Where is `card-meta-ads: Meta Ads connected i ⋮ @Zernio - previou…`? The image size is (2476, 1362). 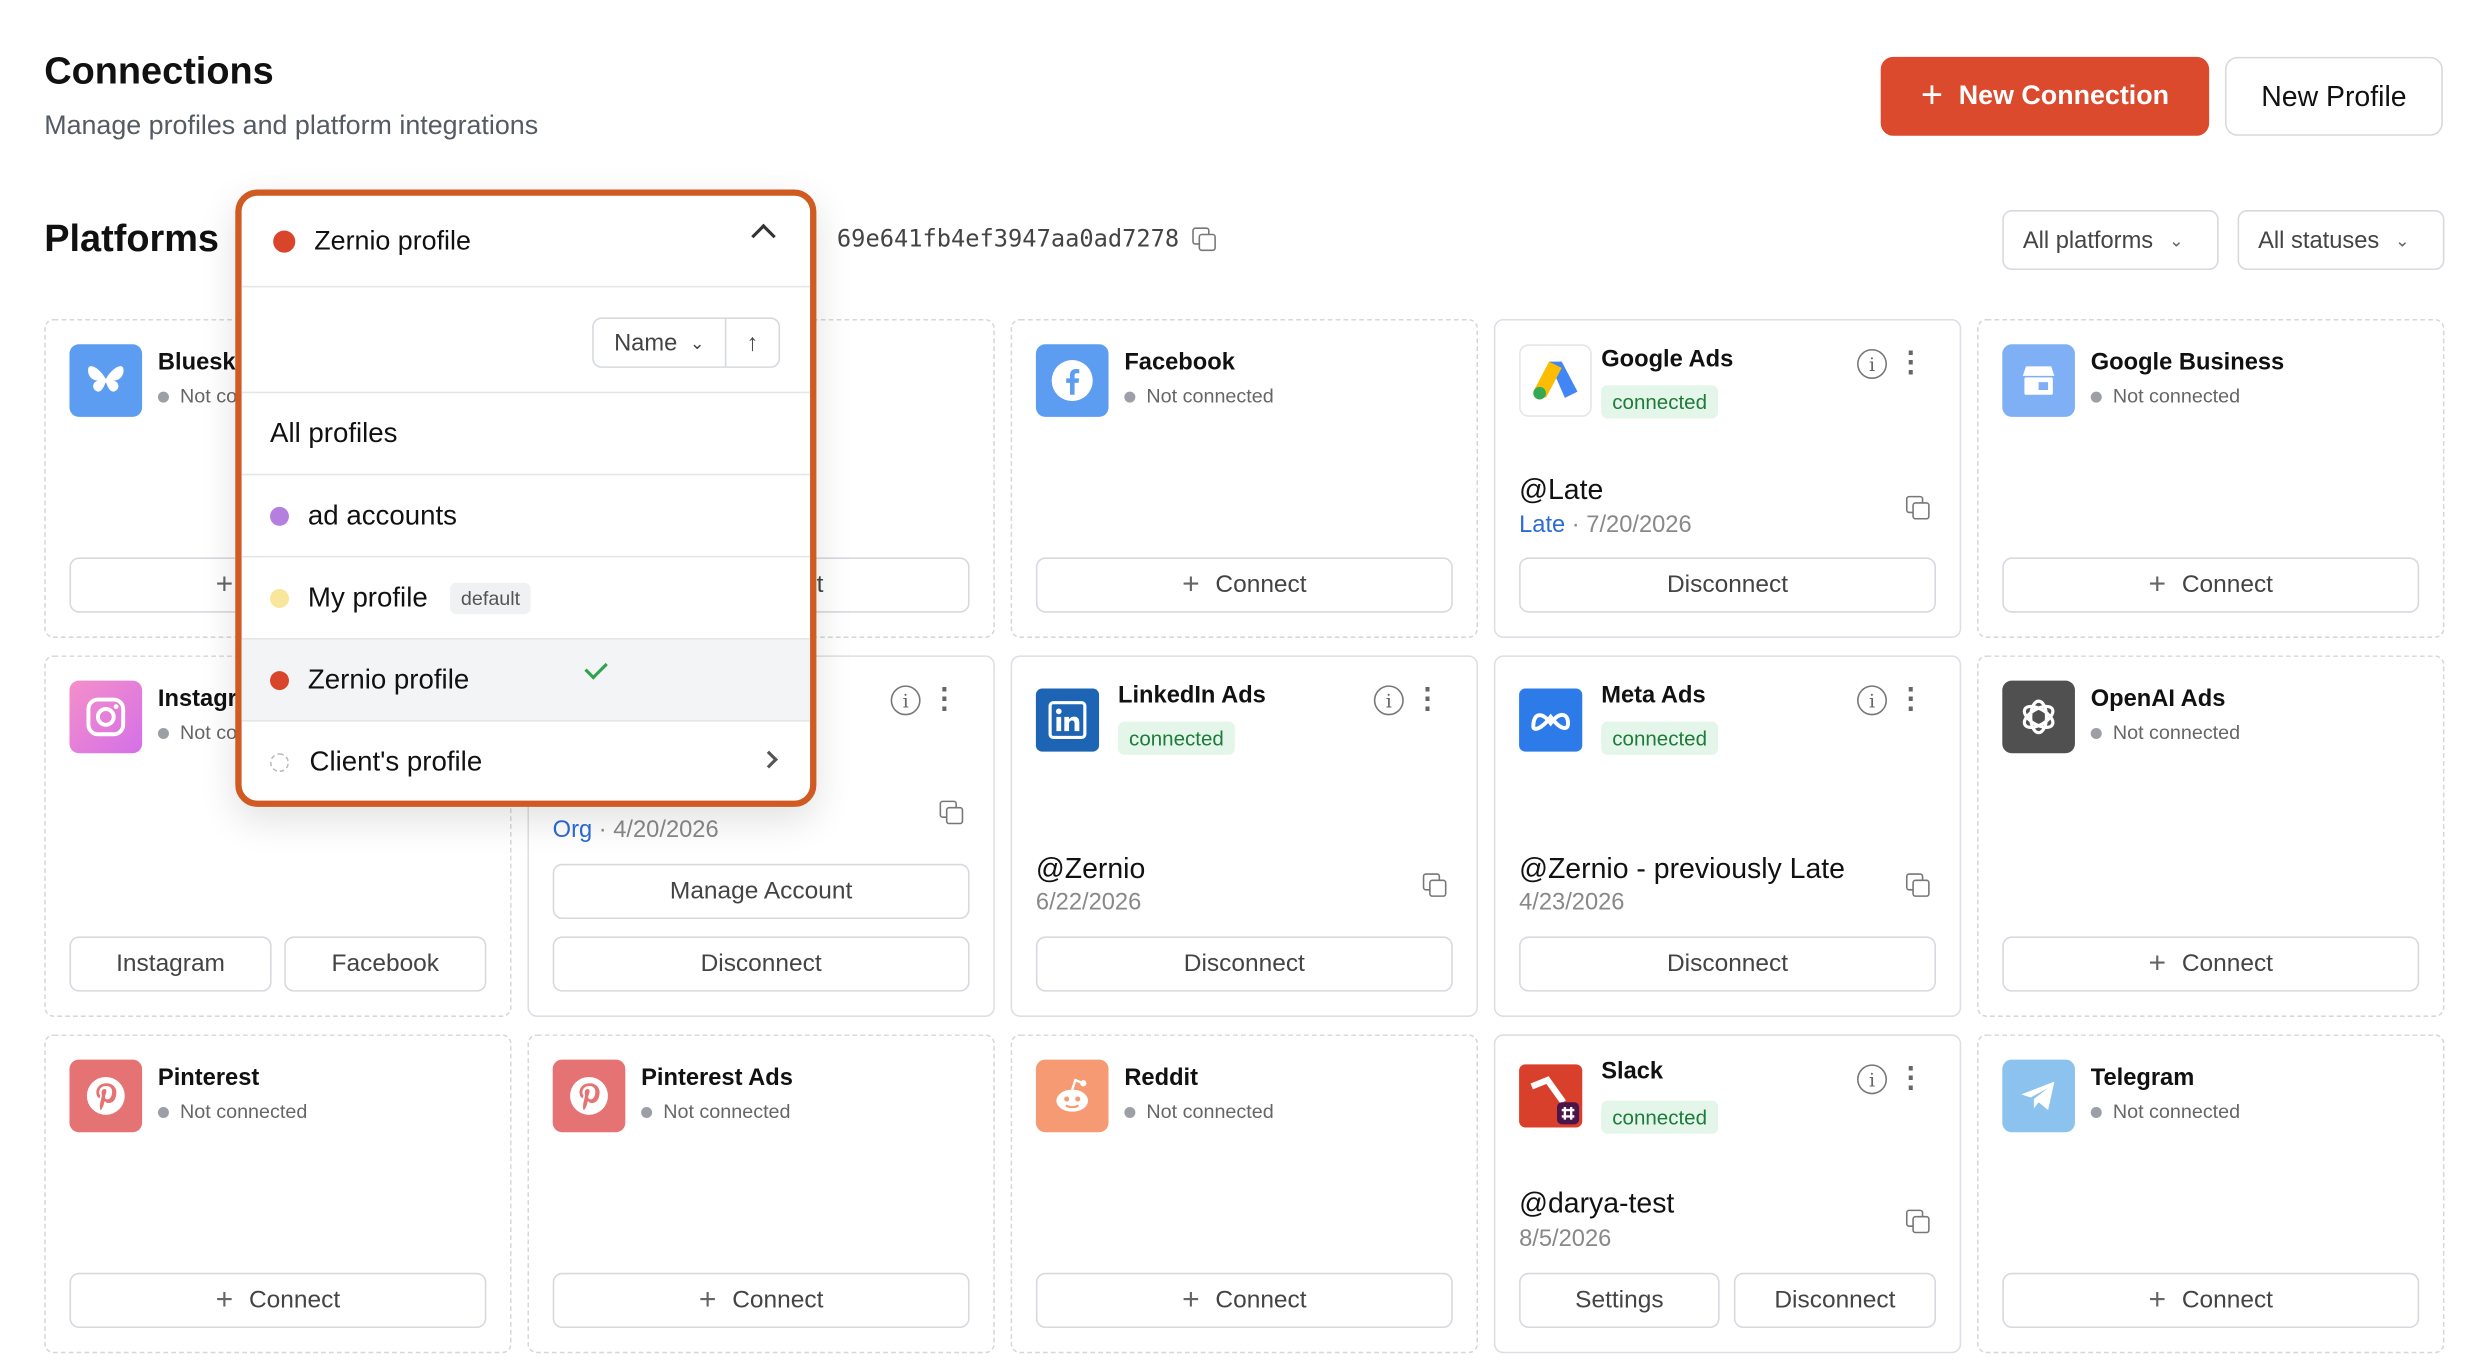 card-meta-ads: Meta Ads connected i ⋮ @Zernio - previou… is located at coordinates (1727, 836).